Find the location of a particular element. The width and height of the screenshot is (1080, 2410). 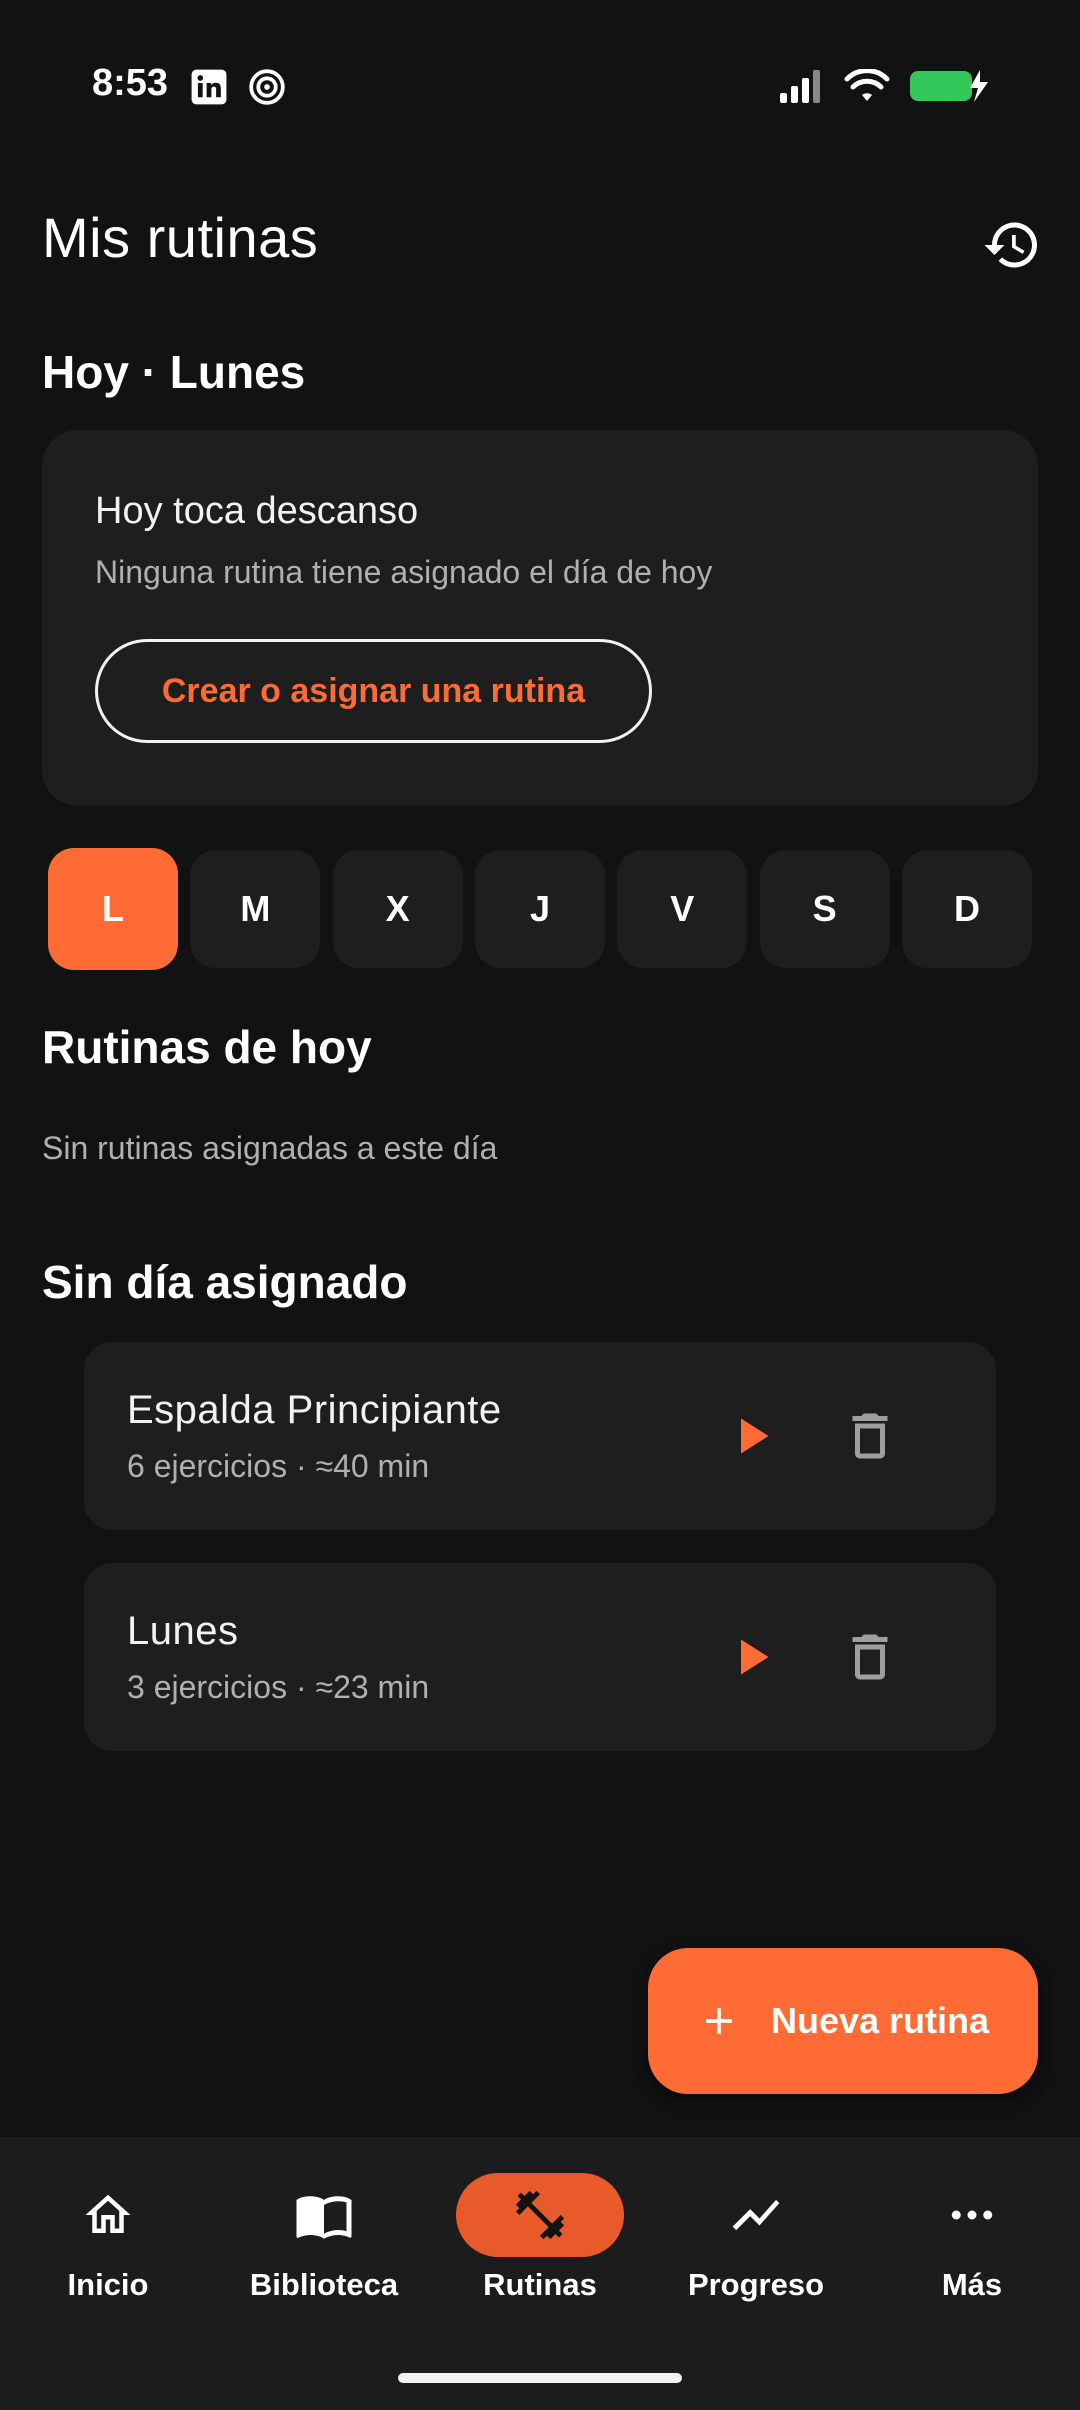

nav-label: Inicio is located at coordinates (108, 2284).